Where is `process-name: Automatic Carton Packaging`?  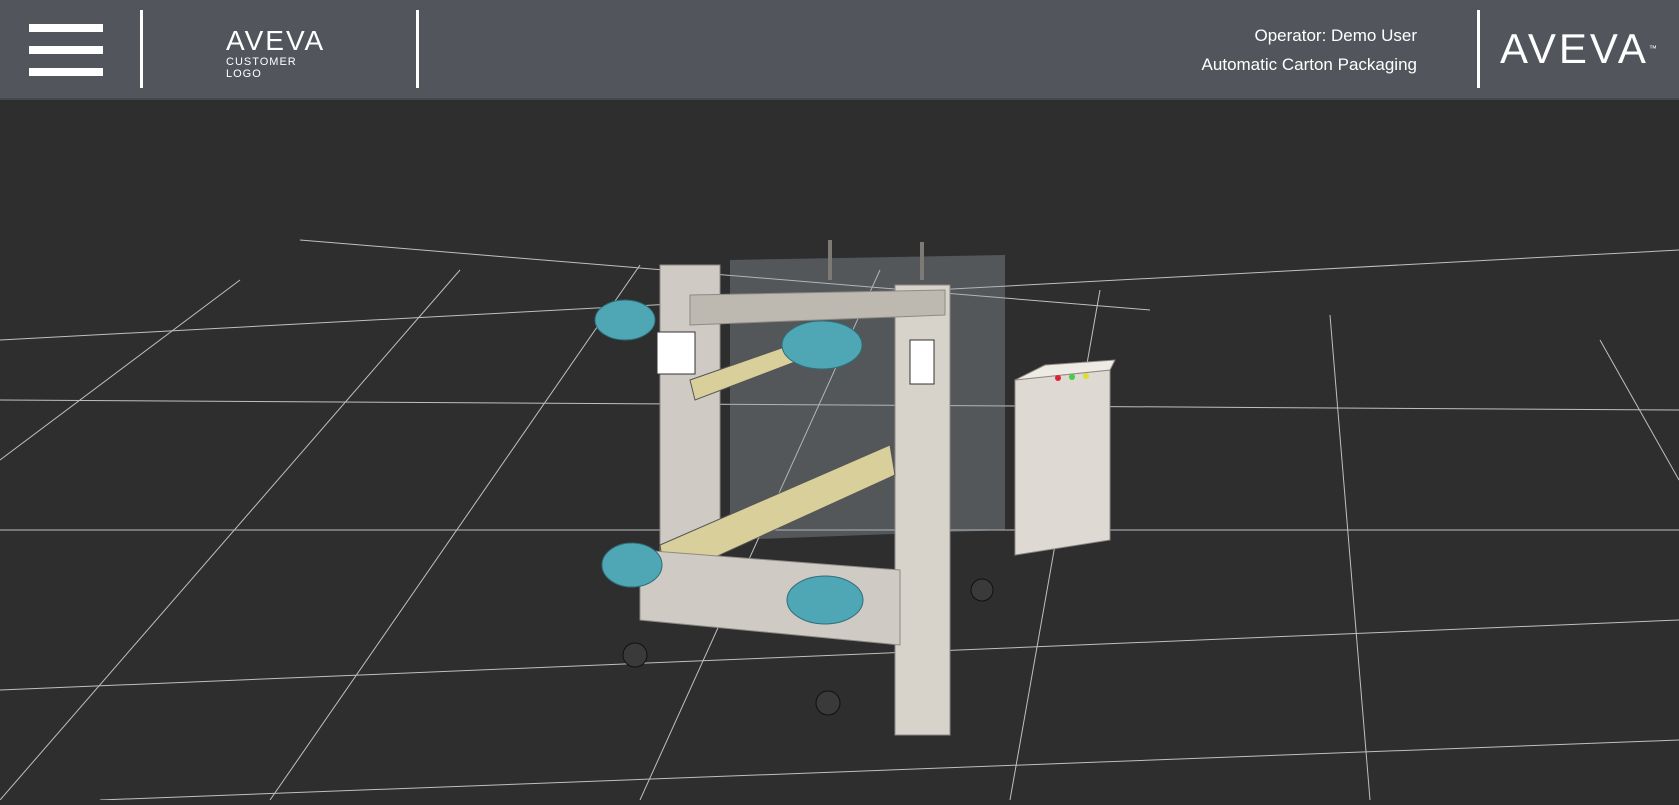 process-name: Automatic Carton Packaging is located at coordinates (1309, 64).